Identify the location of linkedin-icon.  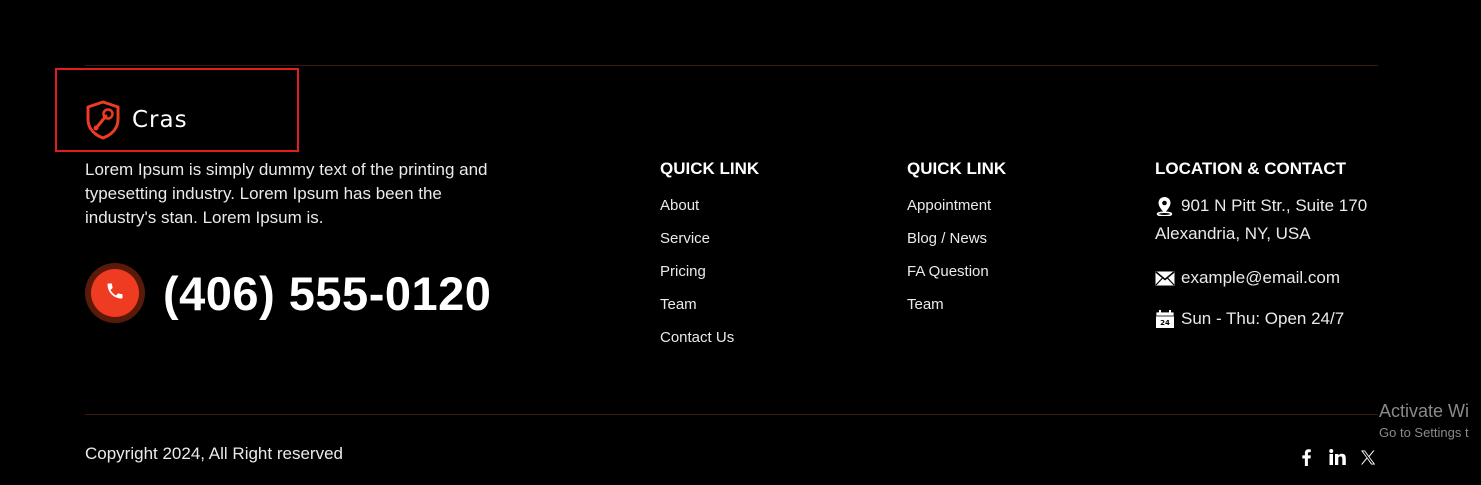
(1337, 457).